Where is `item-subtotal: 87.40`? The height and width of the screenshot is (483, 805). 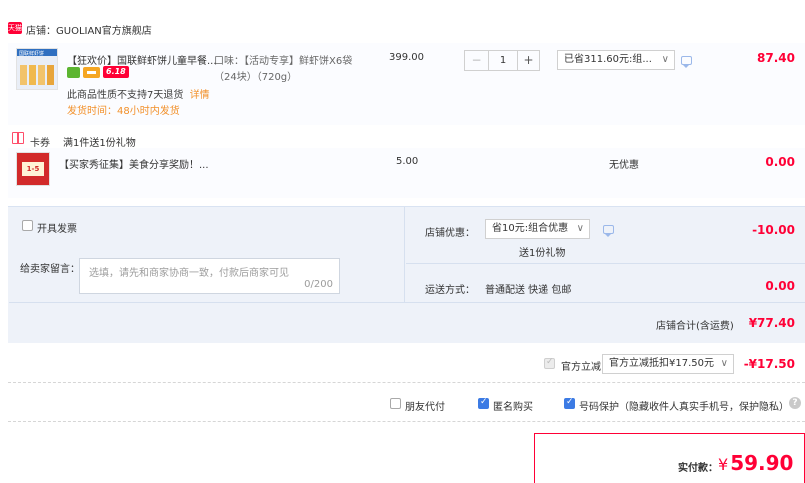 item-subtotal: 87.40 is located at coordinates (776, 58).